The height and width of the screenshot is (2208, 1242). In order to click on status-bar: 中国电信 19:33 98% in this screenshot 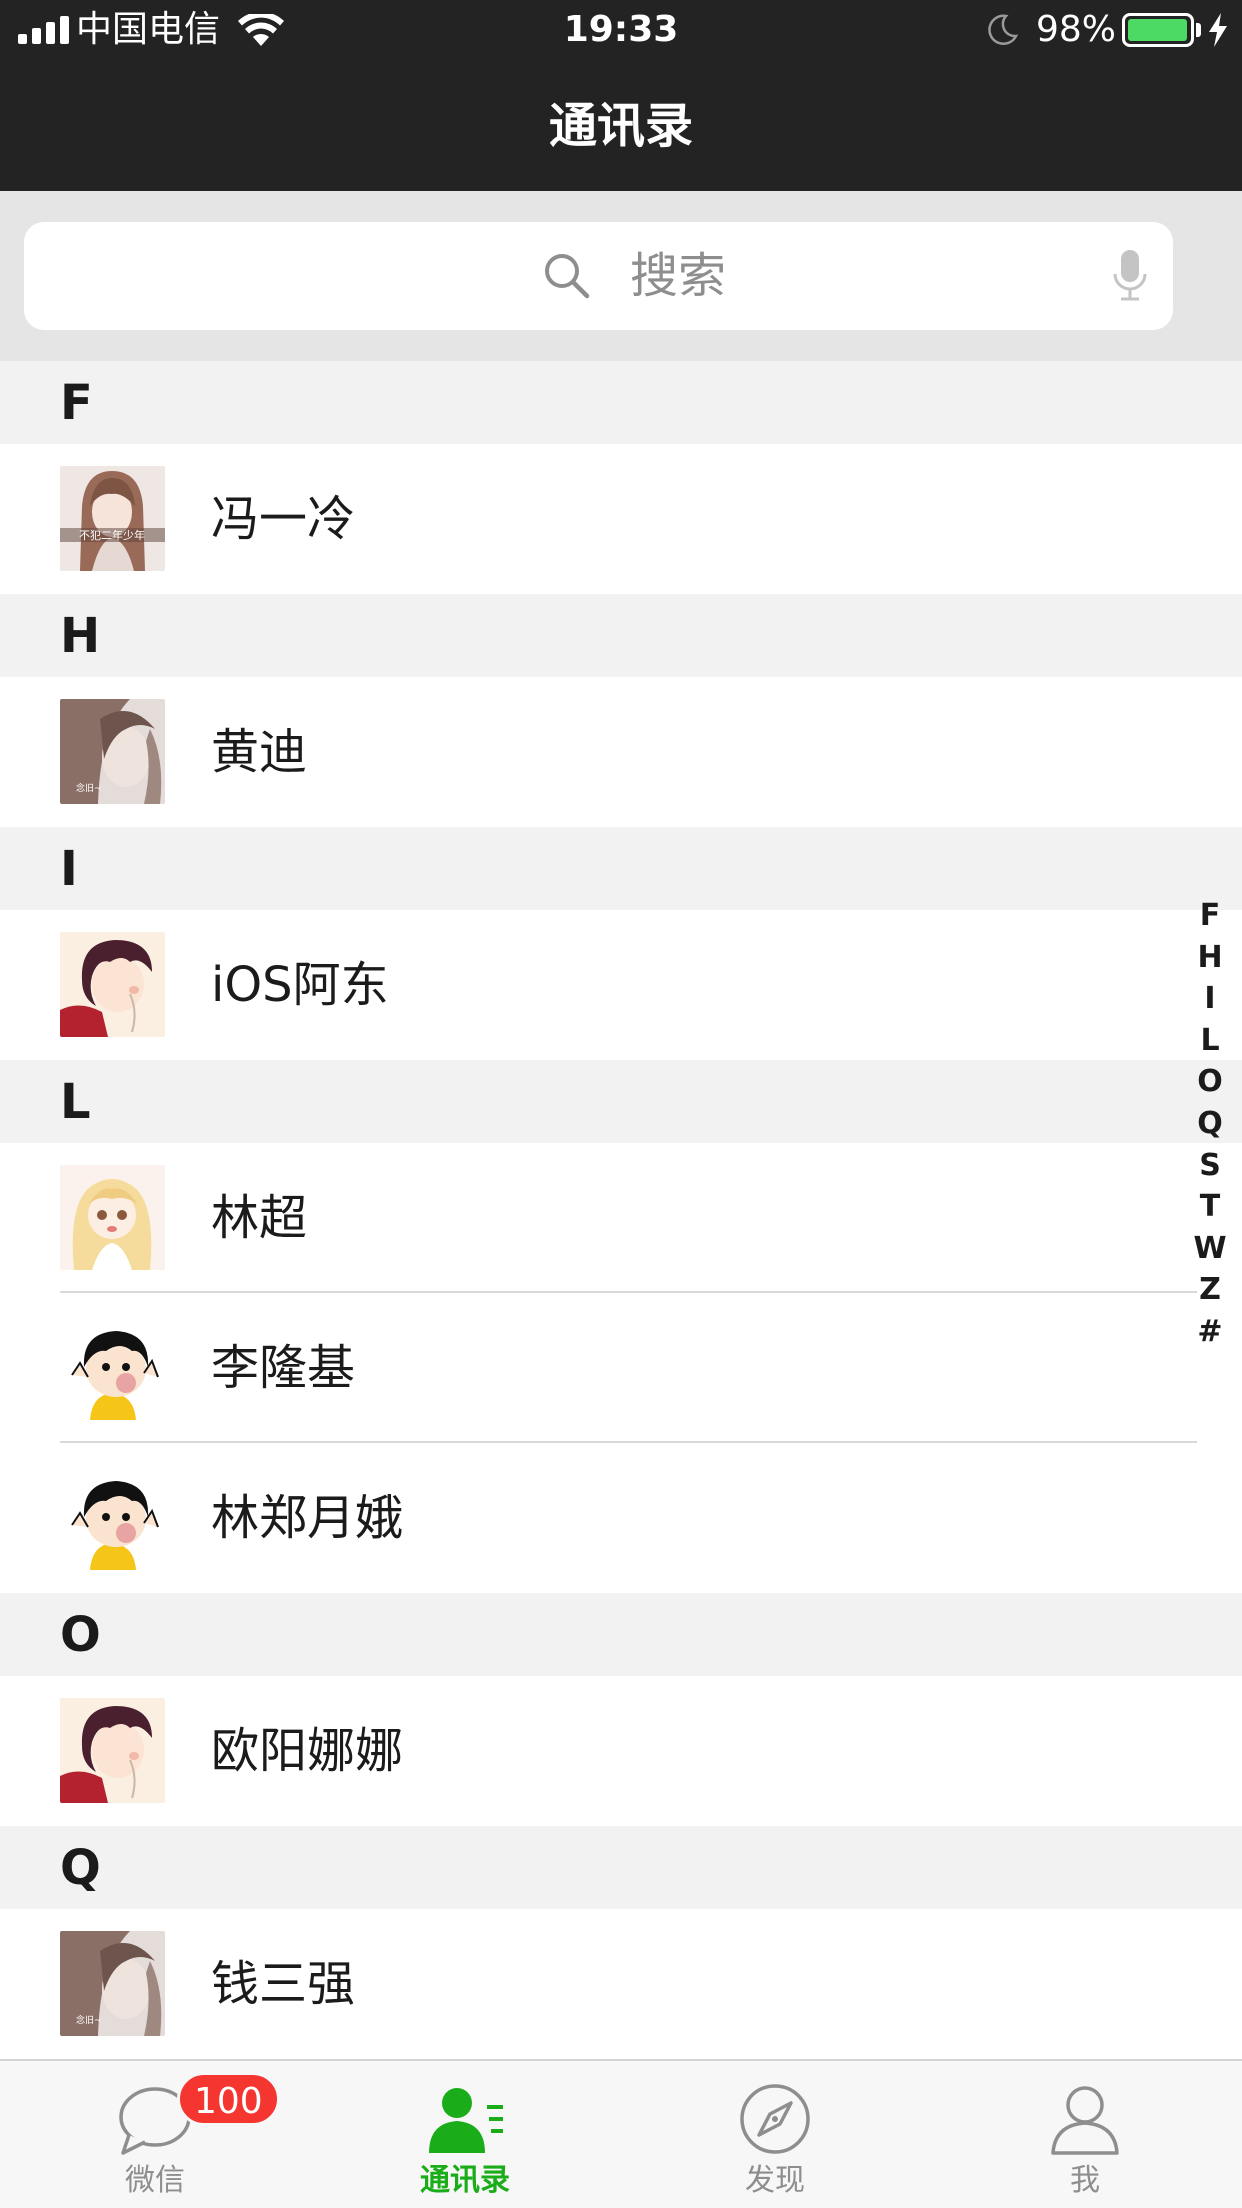, I will do `click(621, 31)`.